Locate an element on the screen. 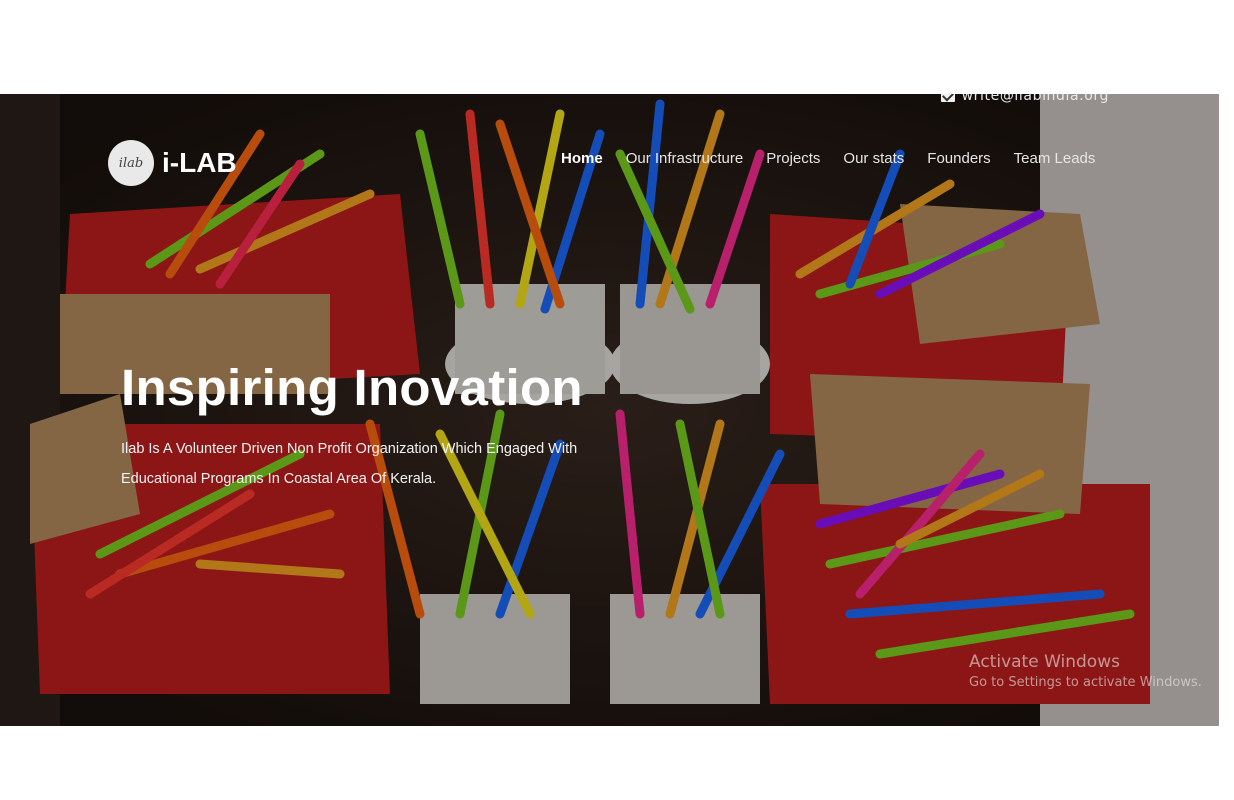 This screenshot has width=1234, height=800. envelope-icon is located at coordinates (947, 98).